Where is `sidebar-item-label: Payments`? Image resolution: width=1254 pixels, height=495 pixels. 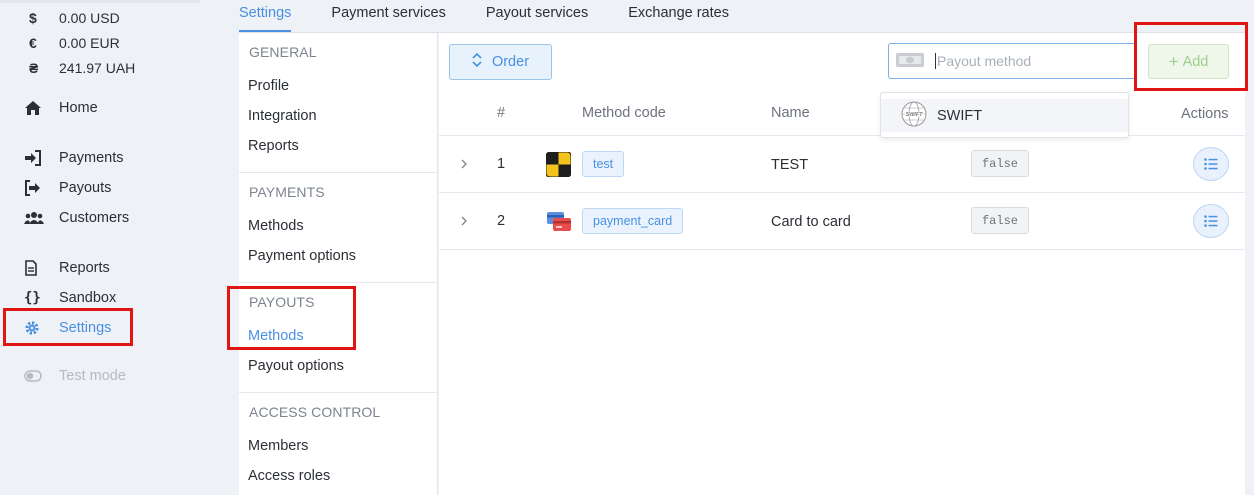 sidebar-item-label: Payments is located at coordinates (91, 158).